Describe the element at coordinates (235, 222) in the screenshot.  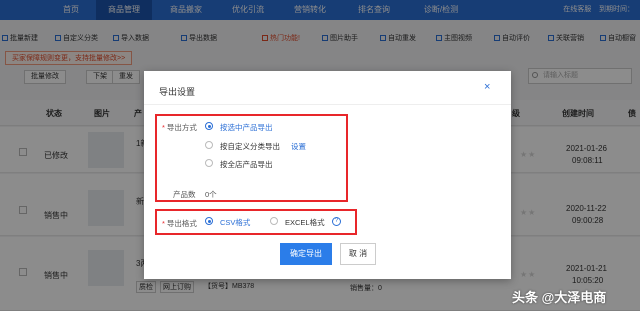
I see `option-csv: CSV格式` at that location.